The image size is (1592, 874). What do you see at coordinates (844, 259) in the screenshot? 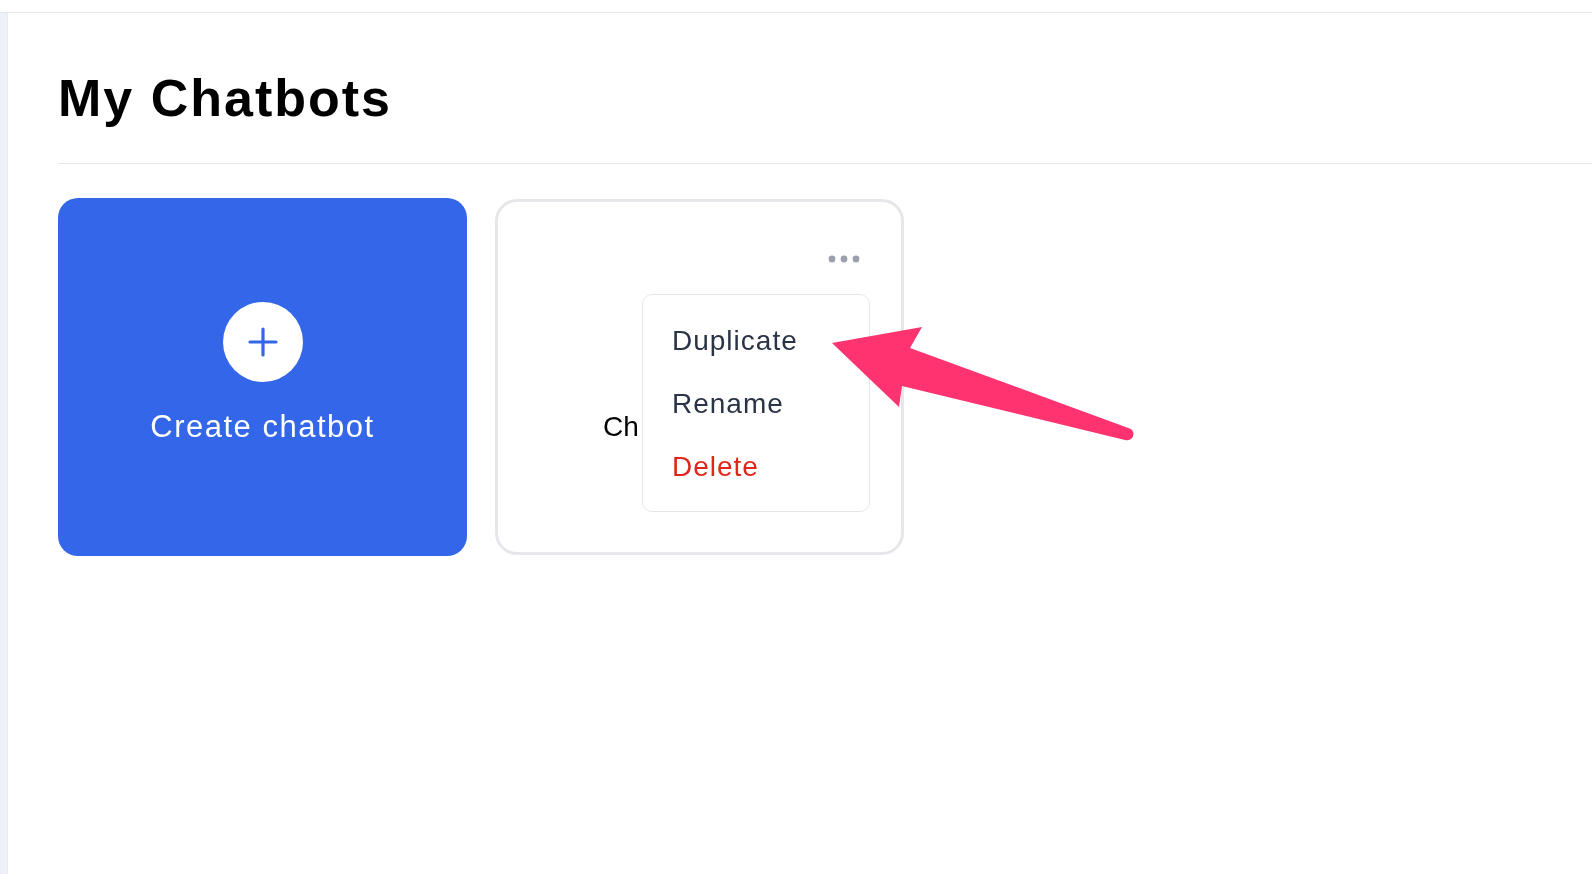
I see `more-options-icon` at bounding box center [844, 259].